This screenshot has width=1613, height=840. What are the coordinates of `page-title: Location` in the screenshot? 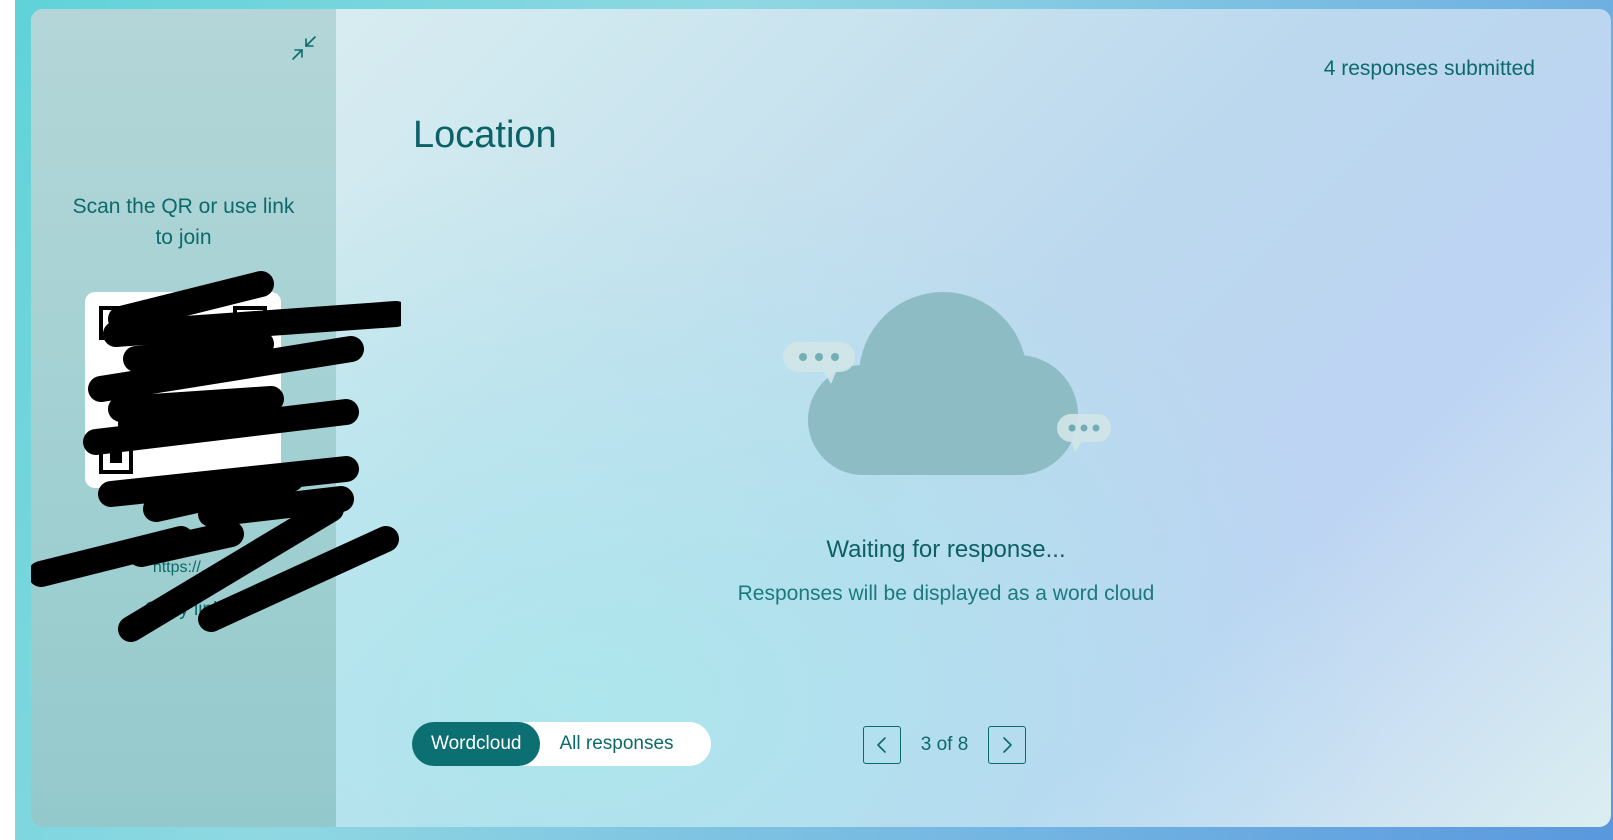 It's located at (485, 135).